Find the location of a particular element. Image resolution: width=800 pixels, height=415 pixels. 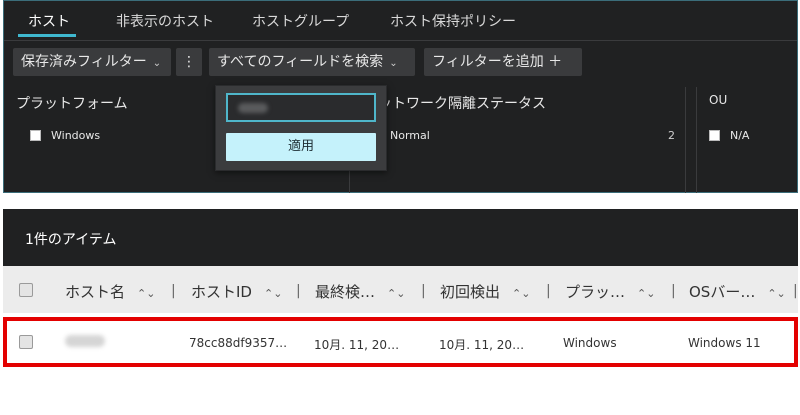

tab-host-retention-policy: ホスト保持ポリシー is located at coordinates (453, 21).